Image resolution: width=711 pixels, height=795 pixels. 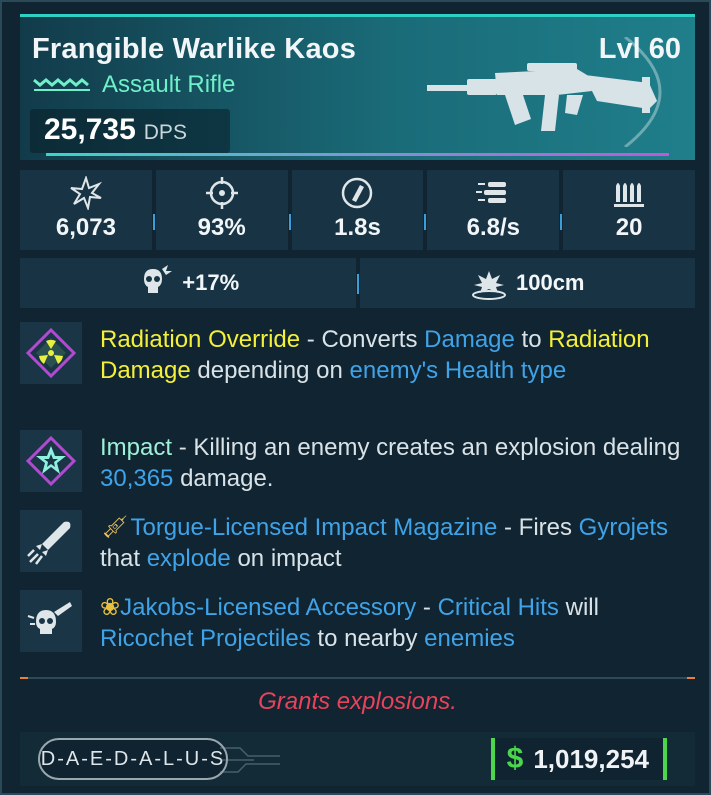 What do you see at coordinates (169, 84) in the screenshot?
I see `item-type: Assault Rifle` at bounding box center [169, 84].